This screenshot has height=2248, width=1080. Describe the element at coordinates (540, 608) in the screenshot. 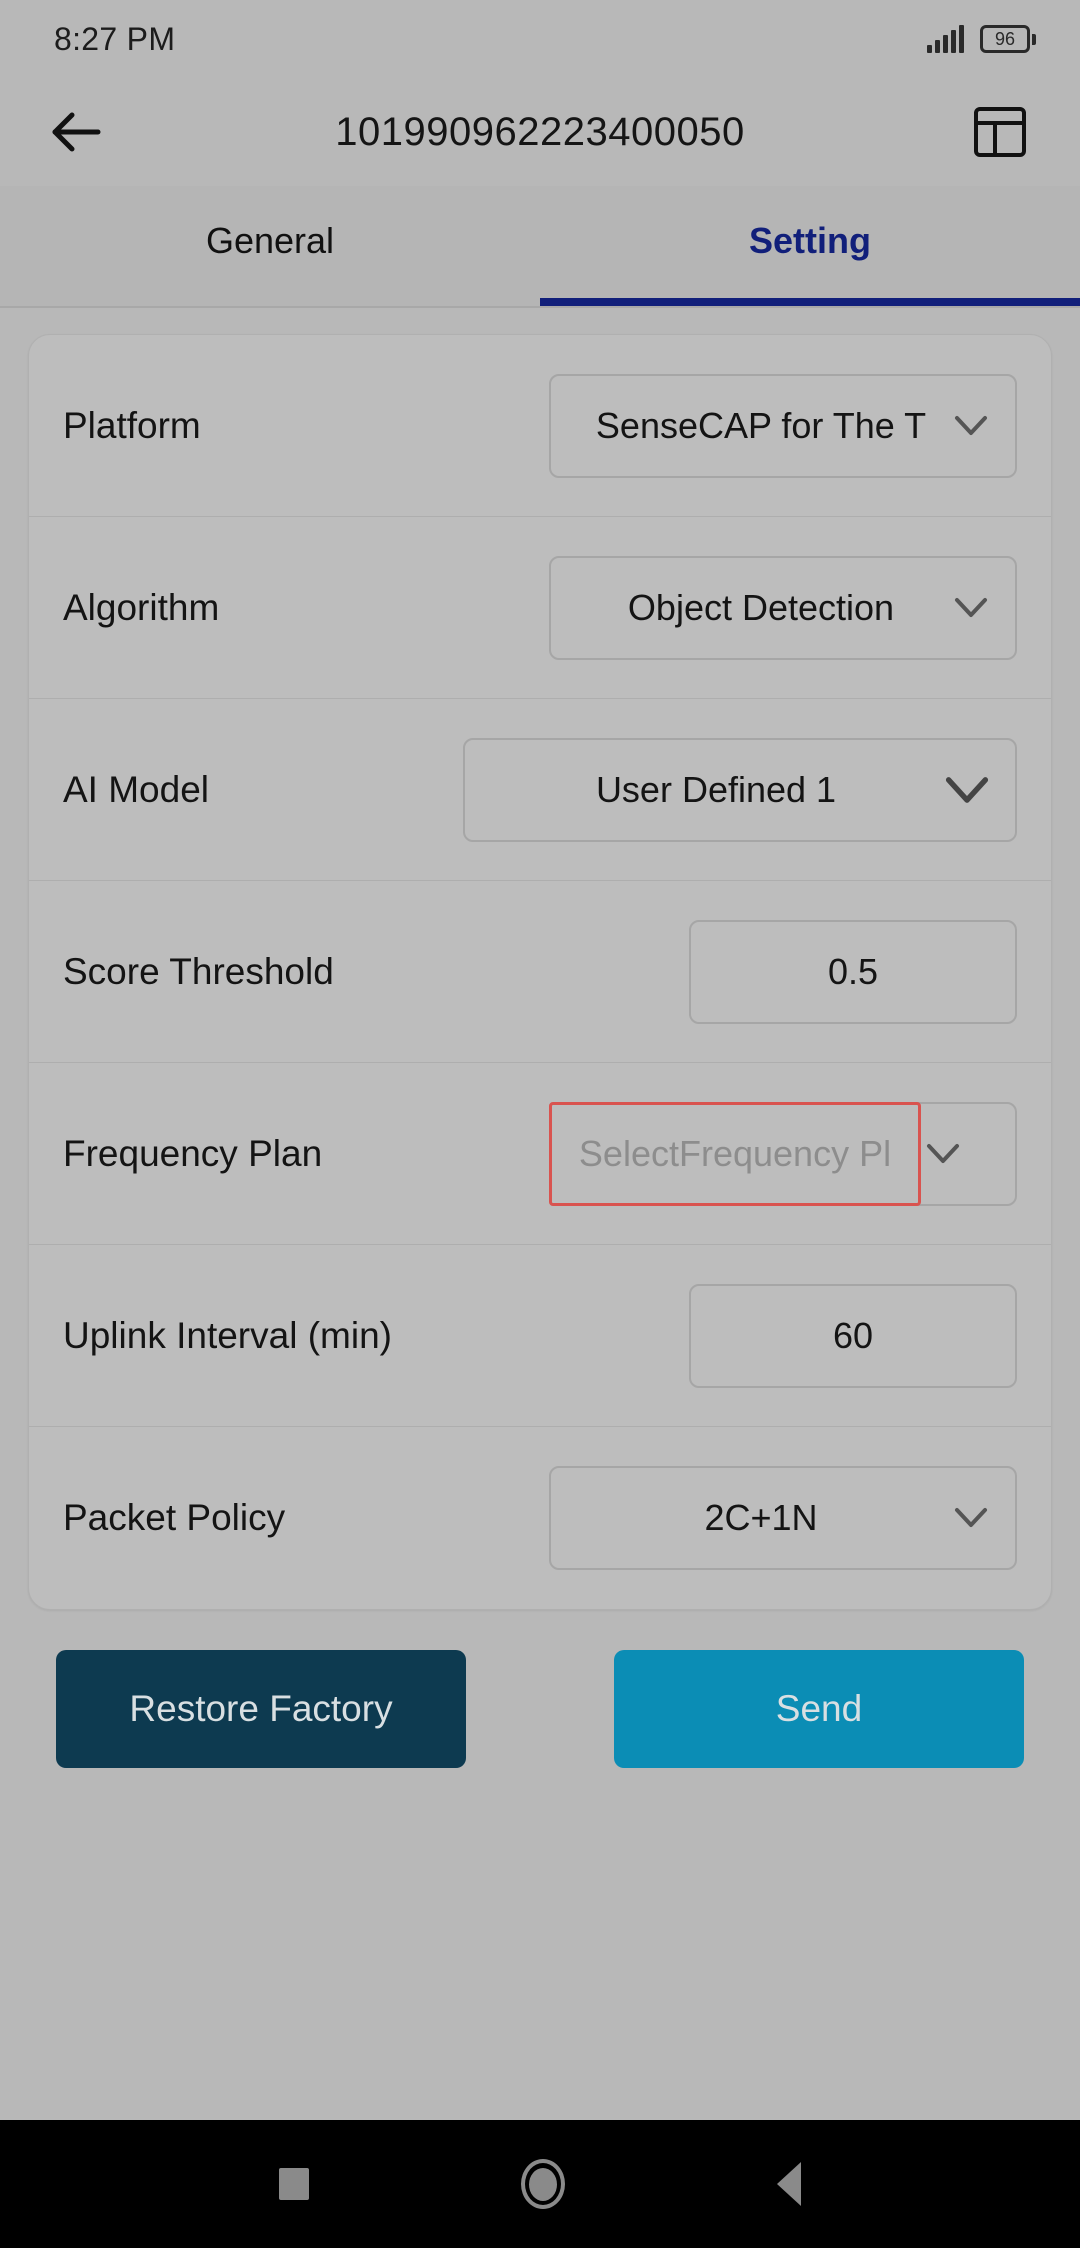

I see `setting-row-algorithm: Algorithm Object Detection` at that location.